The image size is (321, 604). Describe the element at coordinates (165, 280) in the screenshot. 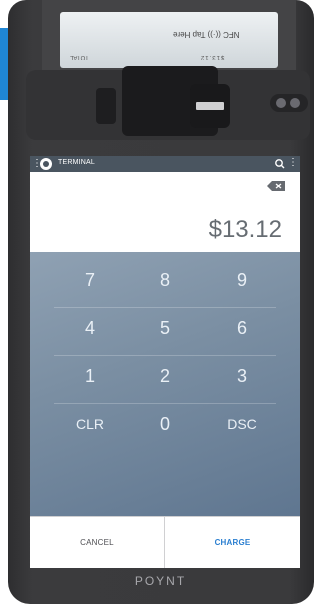

I see `key-8: 8` at that location.